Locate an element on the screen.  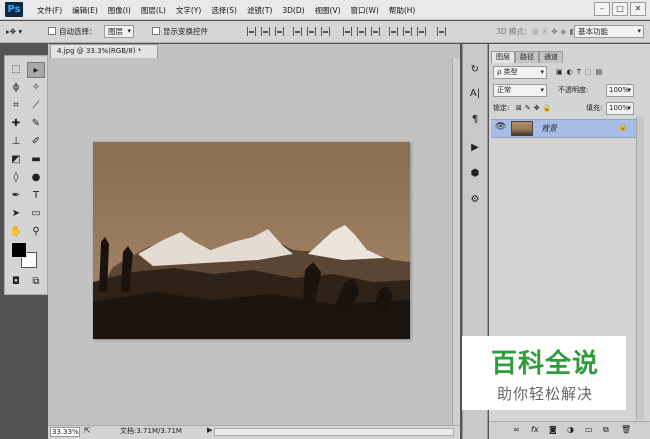
menu-image: 图像(I) is located at coordinates (119, 10).